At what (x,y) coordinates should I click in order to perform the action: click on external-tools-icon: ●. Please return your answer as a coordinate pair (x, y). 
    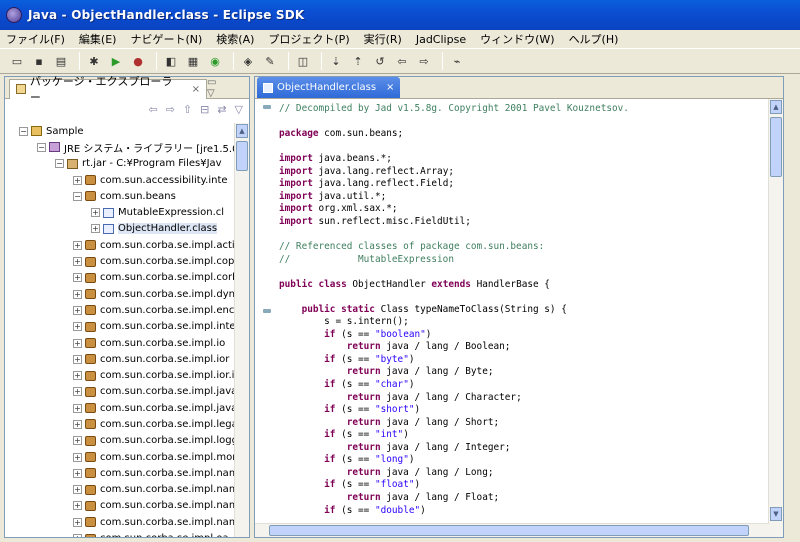
    Looking at the image, I should click on (138, 61).